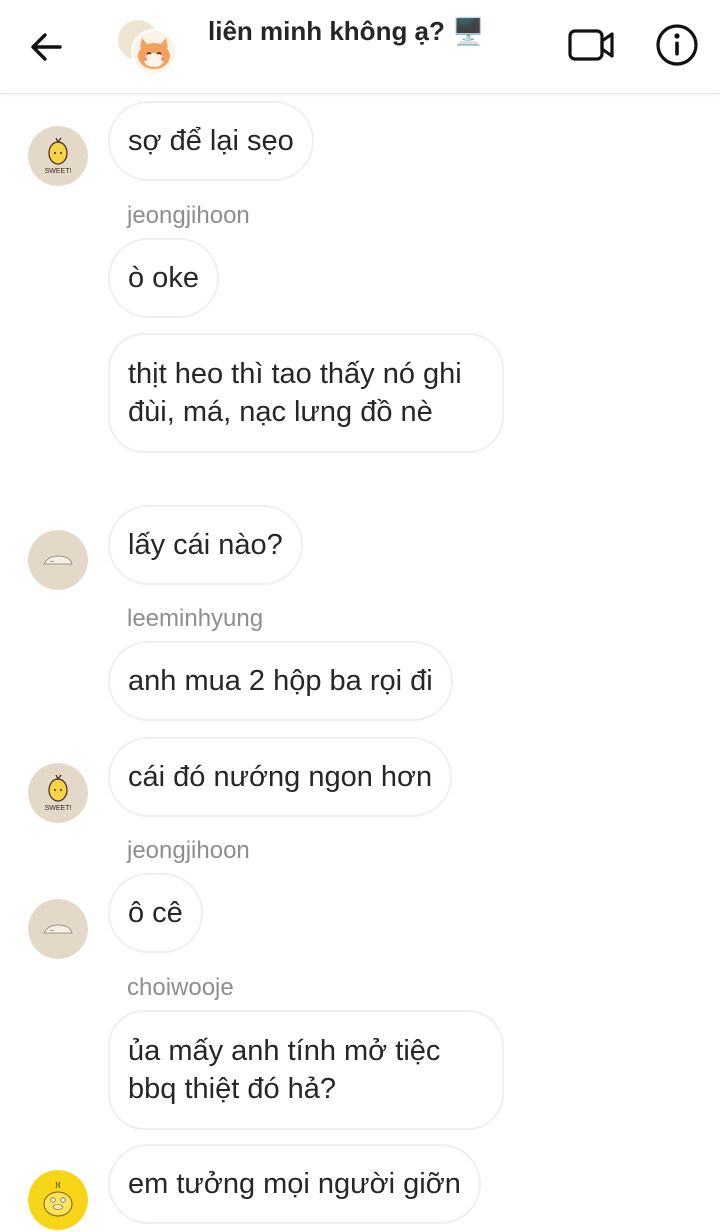  What do you see at coordinates (346, 31) in the screenshot?
I see `chat-title: liên minh không ạ? 🖥️` at bounding box center [346, 31].